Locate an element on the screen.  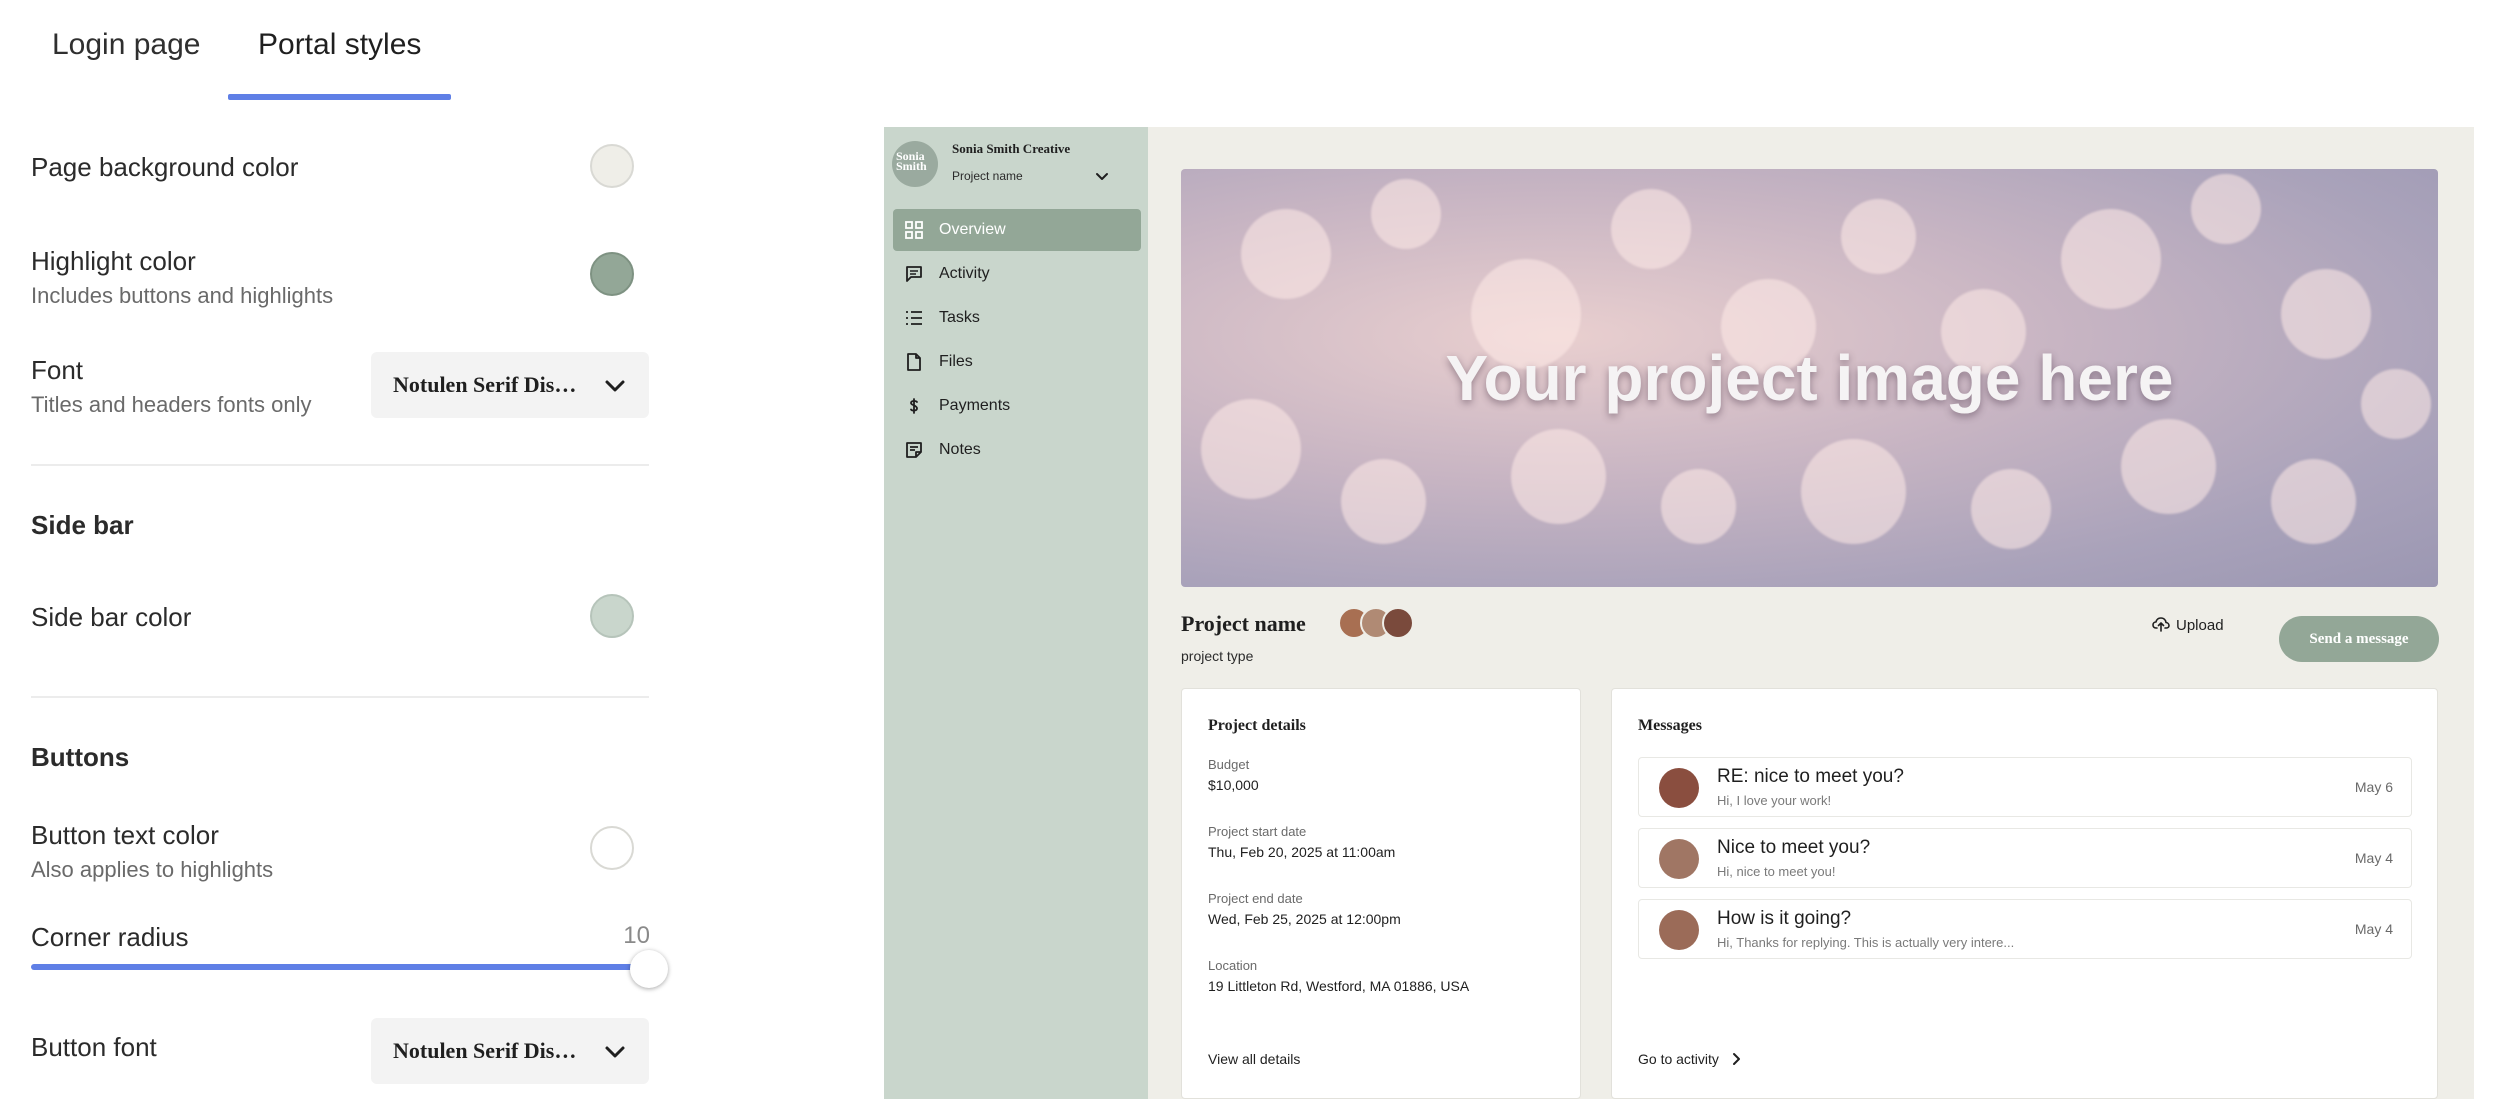
note-icon is located at coordinates (914, 450).